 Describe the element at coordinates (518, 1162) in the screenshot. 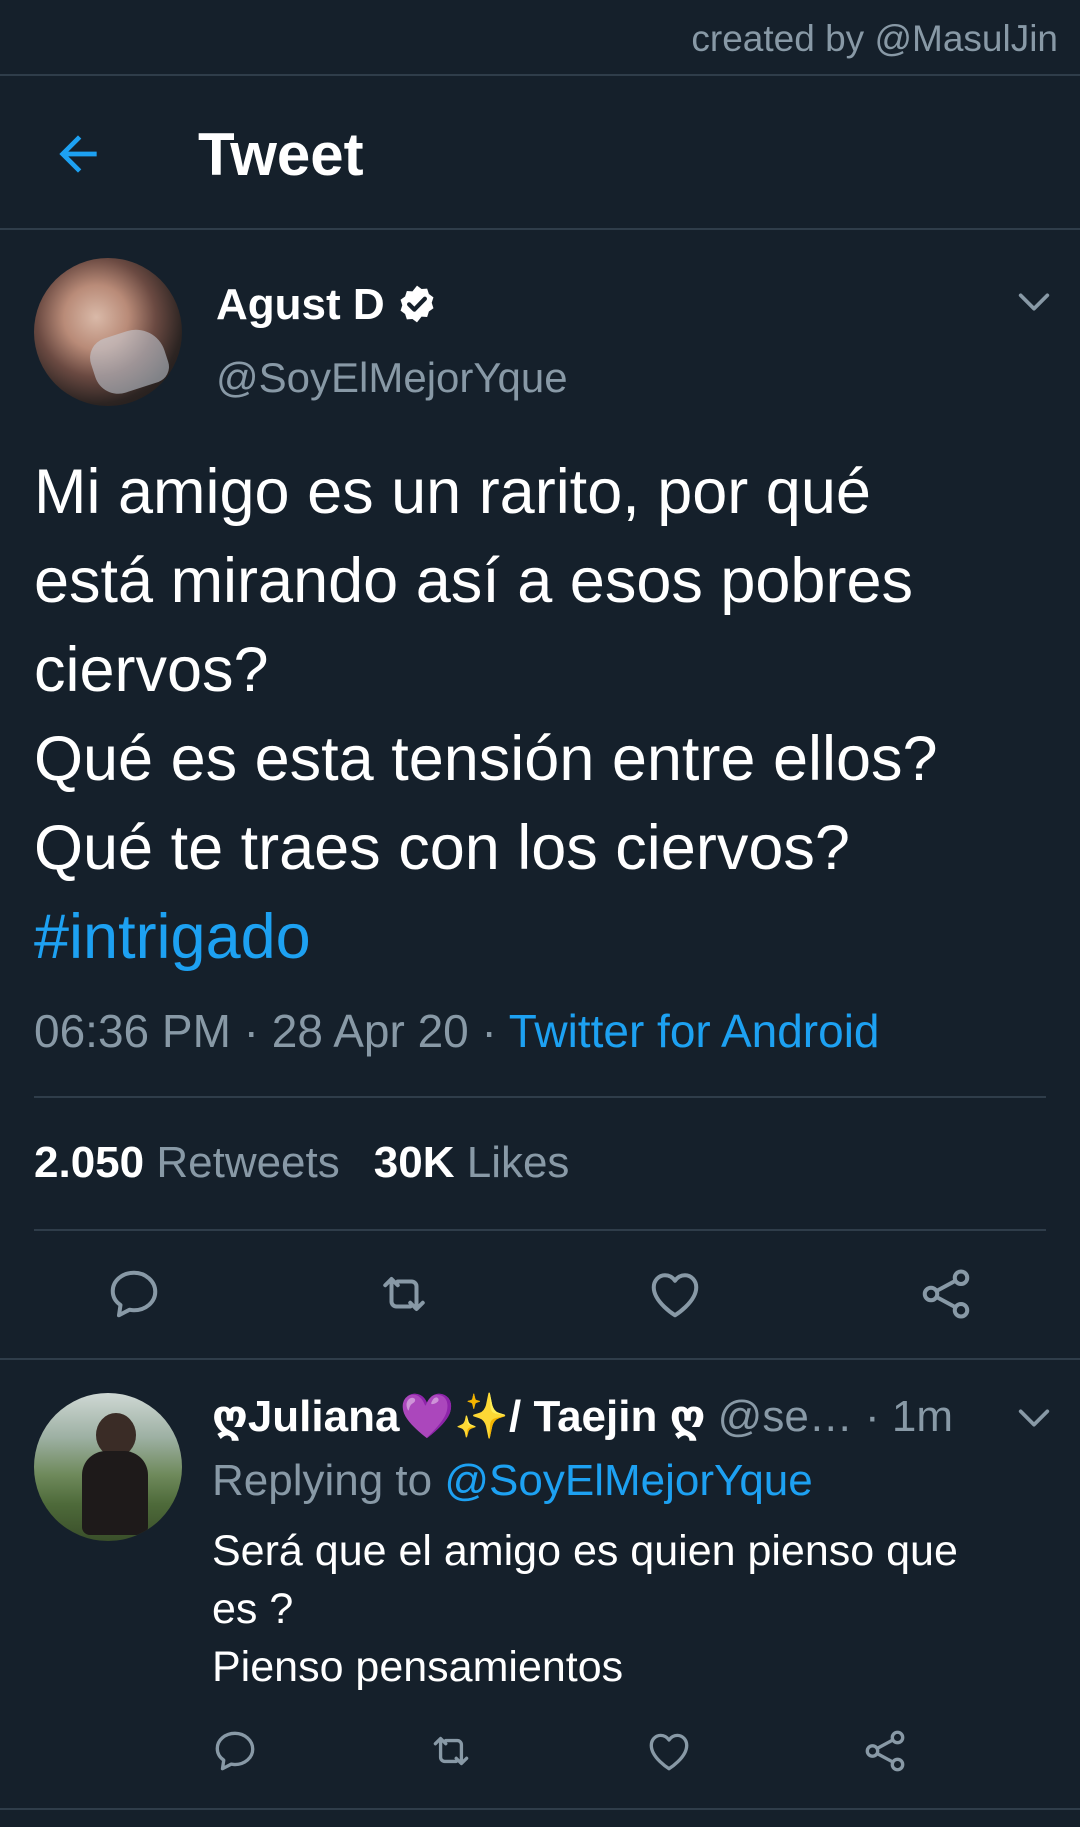

I see `likes-label: Likes` at that location.